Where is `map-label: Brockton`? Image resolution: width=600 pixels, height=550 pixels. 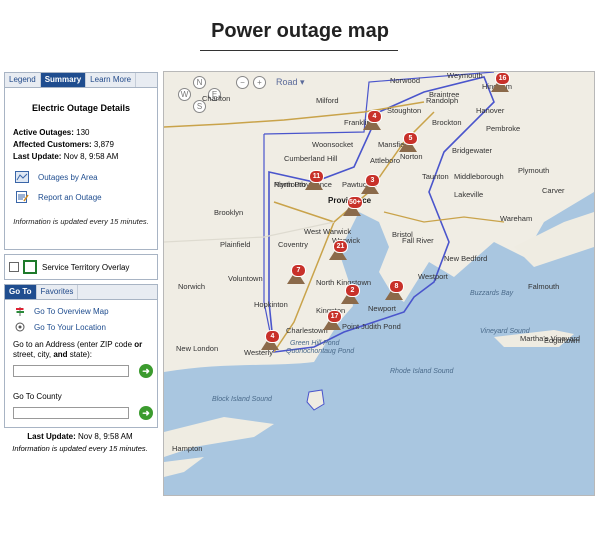 map-label: Brockton is located at coordinates (447, 122).